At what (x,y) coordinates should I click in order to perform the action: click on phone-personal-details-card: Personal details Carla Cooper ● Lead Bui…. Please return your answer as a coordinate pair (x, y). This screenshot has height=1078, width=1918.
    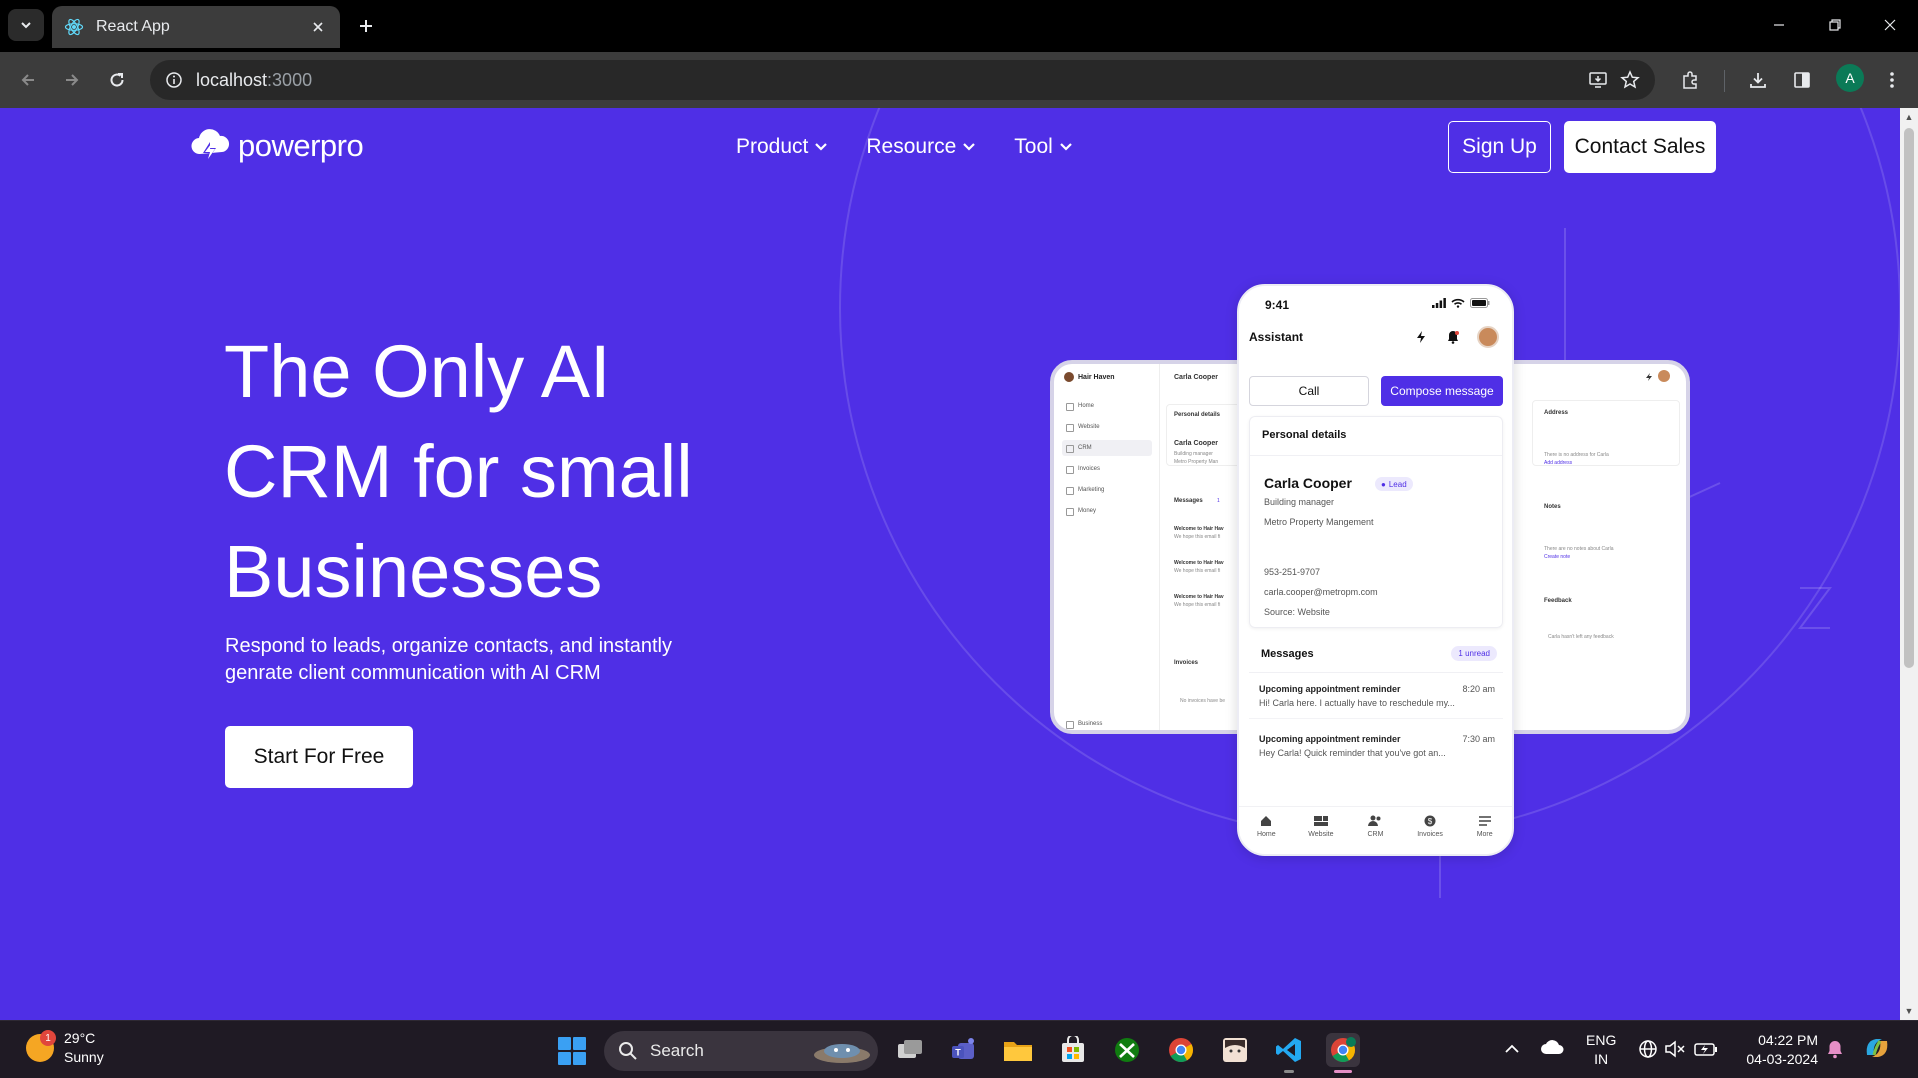
    Looking at the image, I should click on (1376, 522).